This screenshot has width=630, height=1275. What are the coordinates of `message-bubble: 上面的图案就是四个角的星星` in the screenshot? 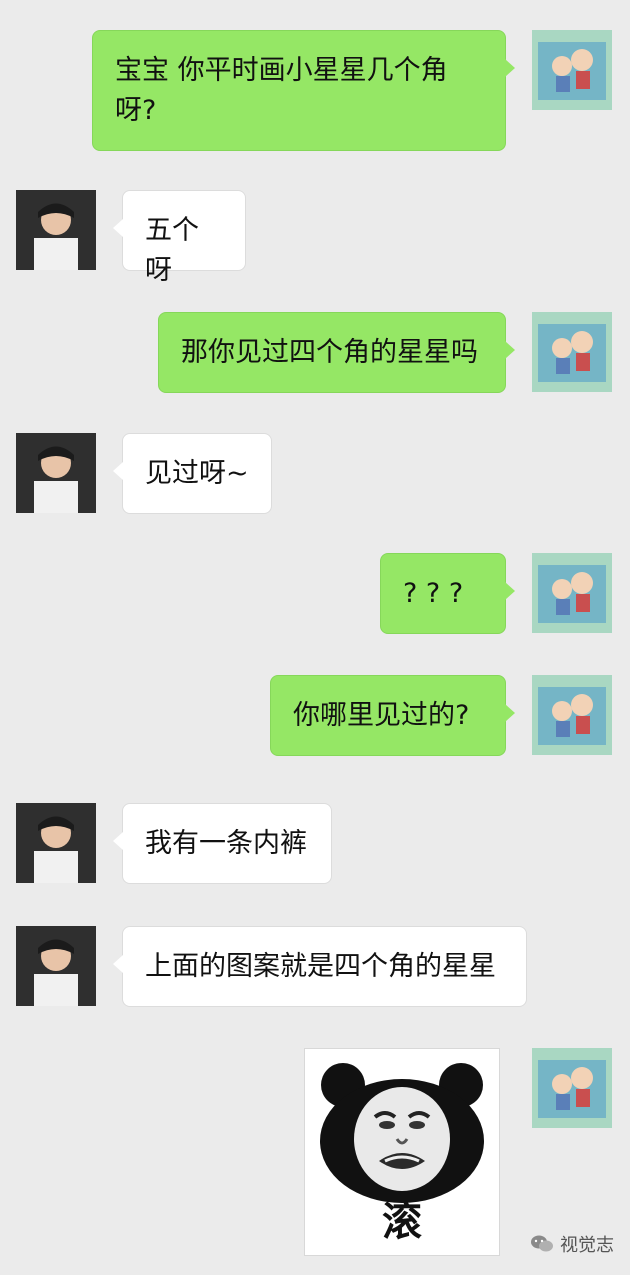 It's located at (320, 966).